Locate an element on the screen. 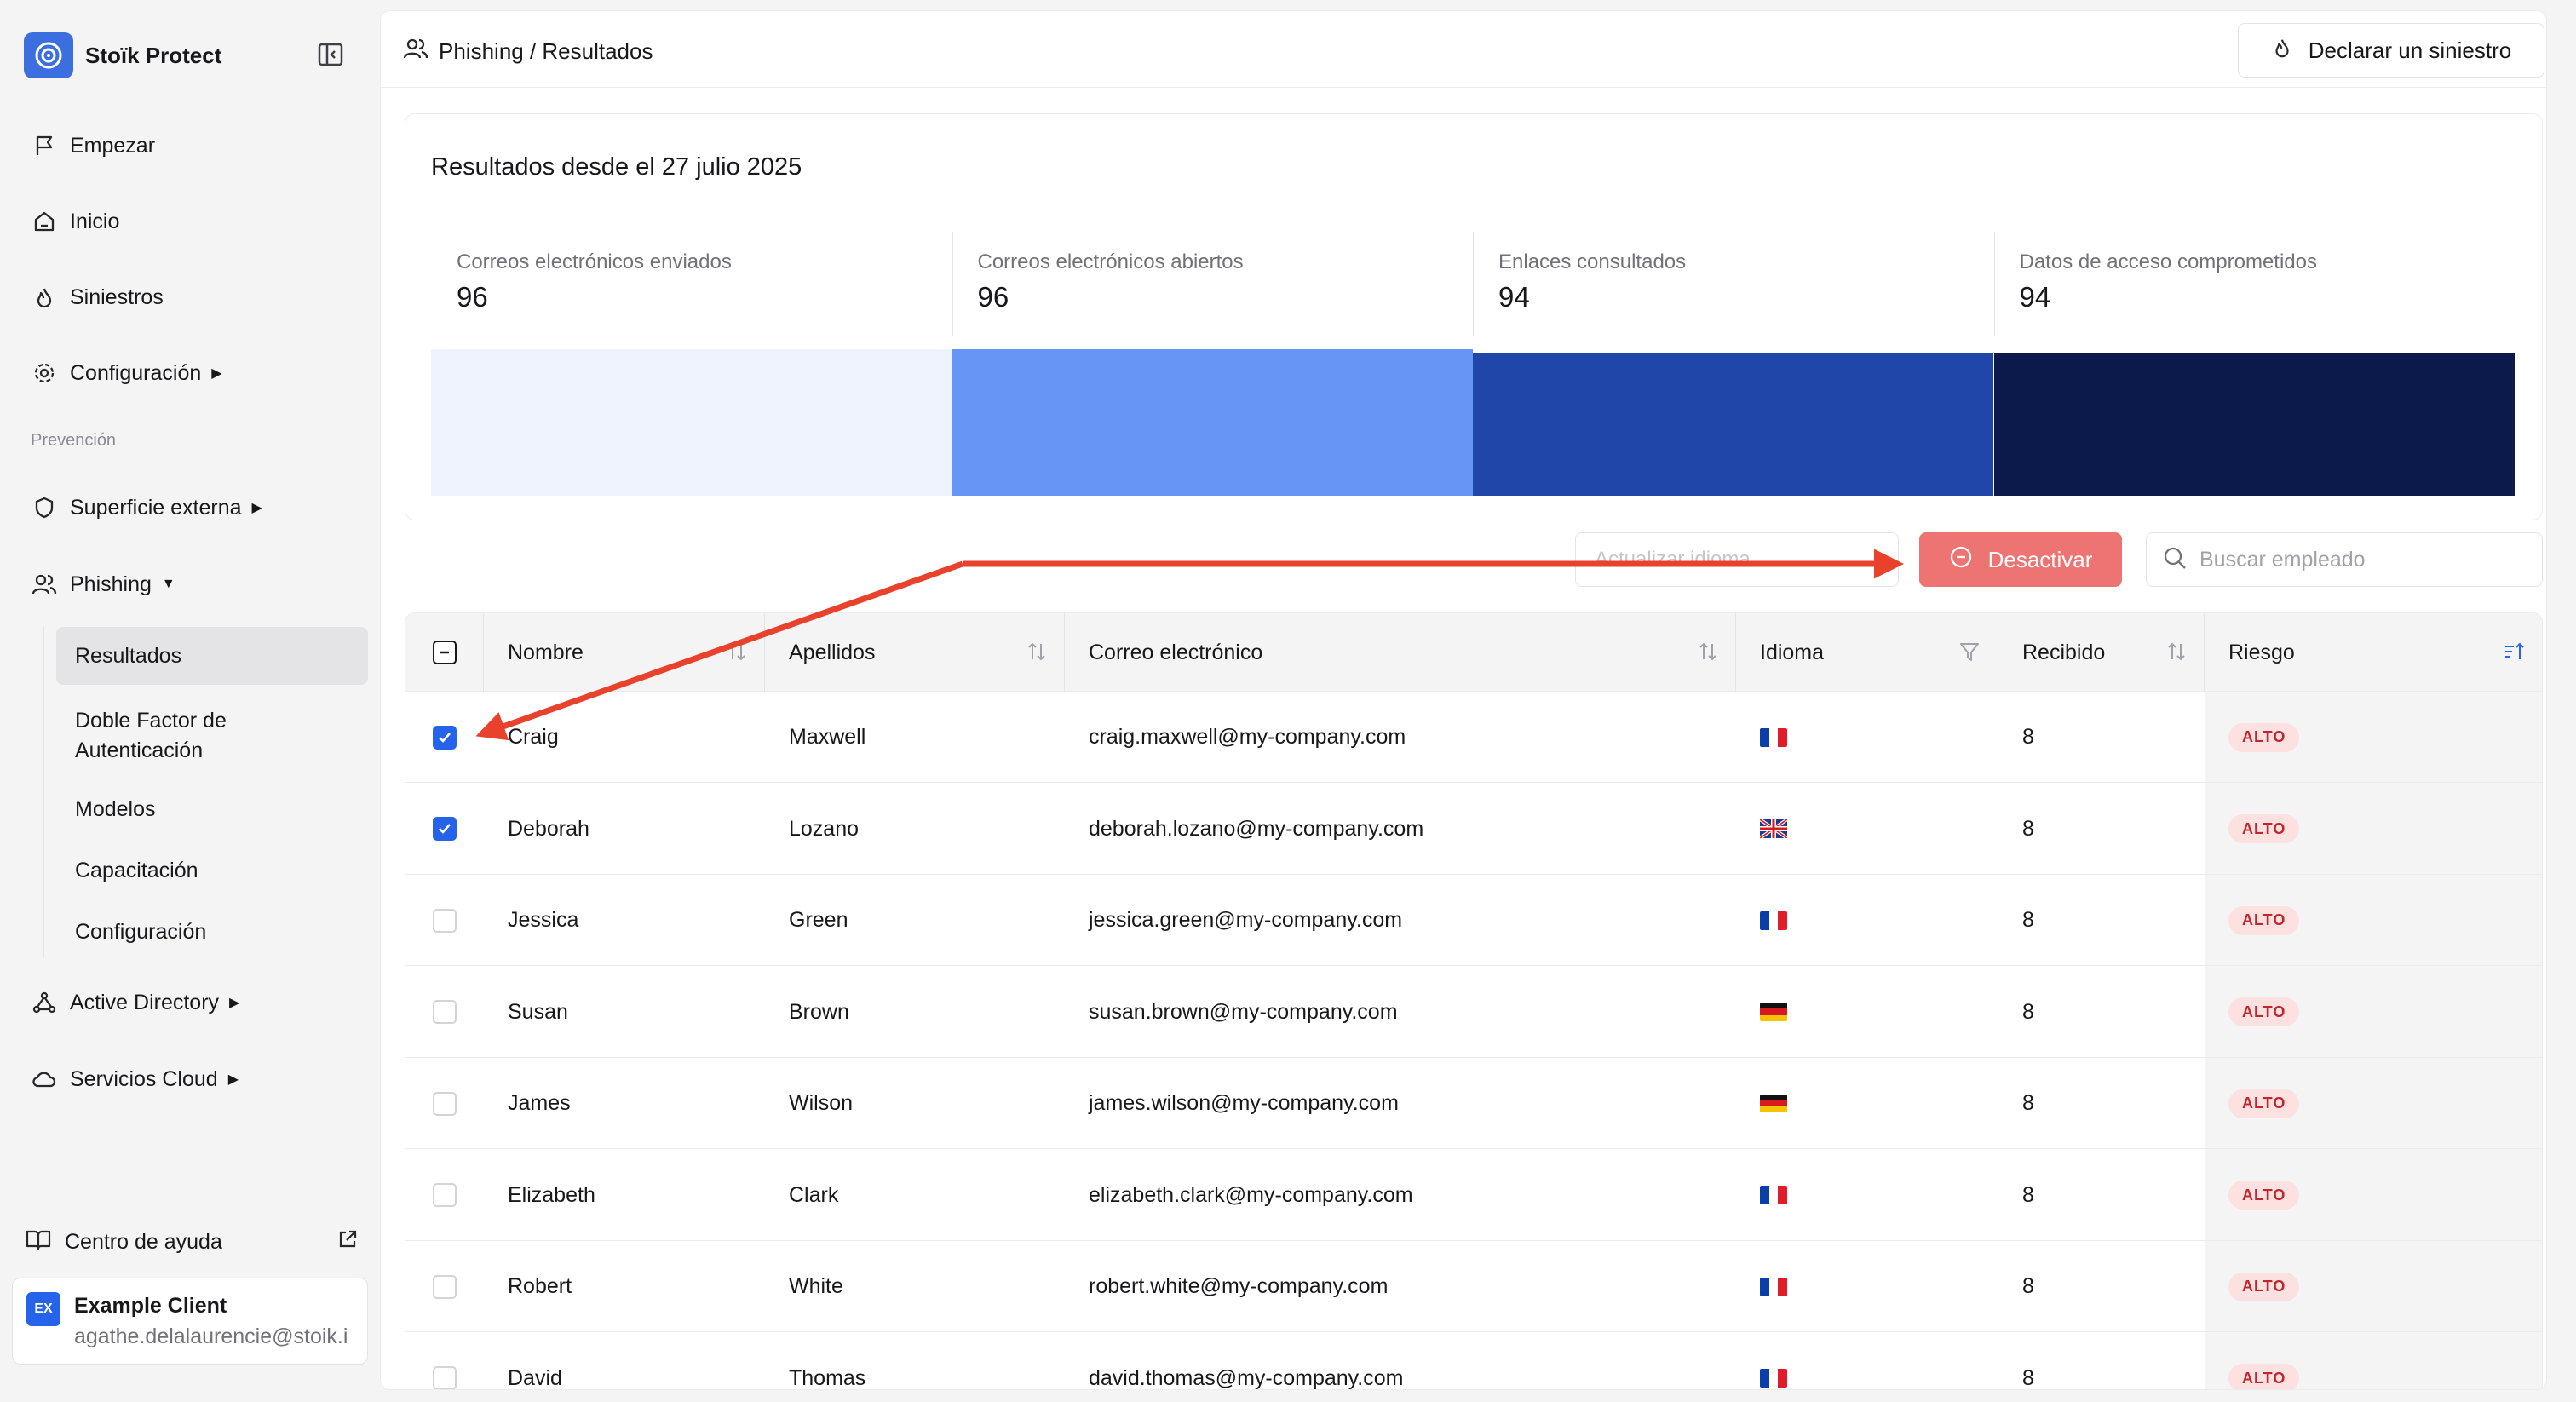 This screenshot has height=1402, width=2576. breadcrumb-text: Phishing / Resultados is located at coordinates (546, 51).